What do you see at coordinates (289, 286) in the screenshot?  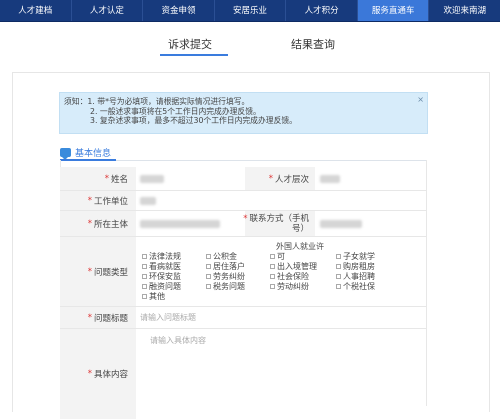 I see `checkbox-labor-conflict: 劳动纠纷` at bounding box center [289, 286].